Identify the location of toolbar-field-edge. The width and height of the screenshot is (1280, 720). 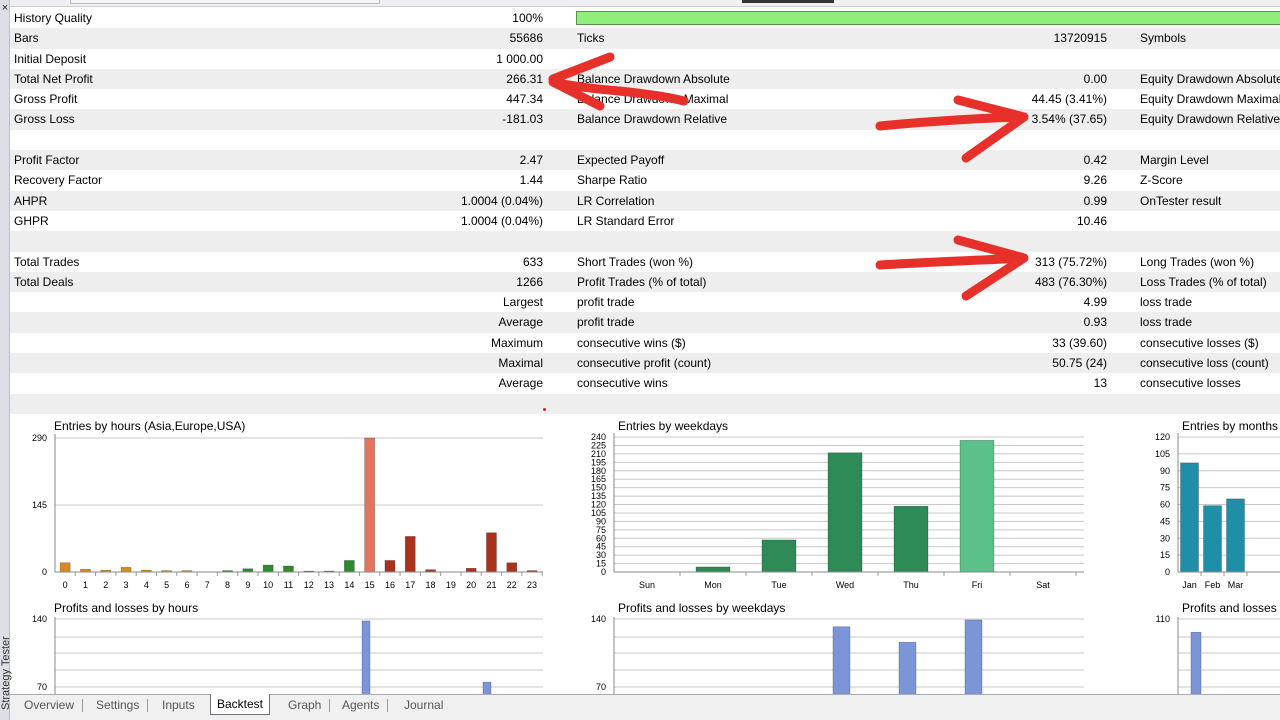
(225, 2).